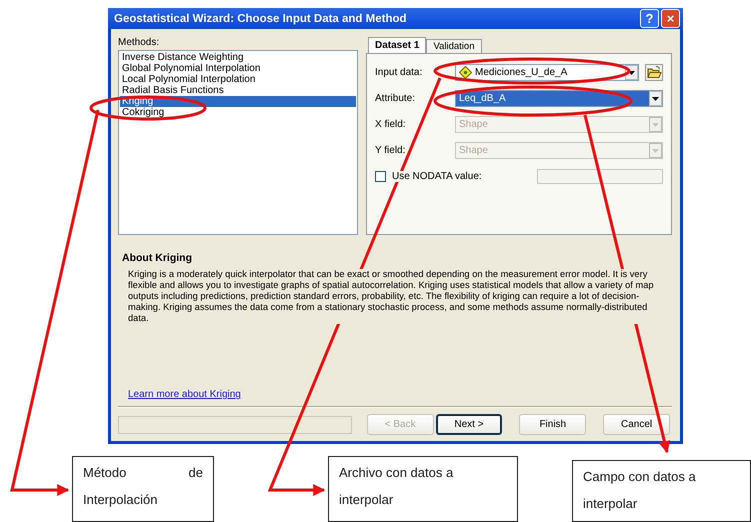  I want to click on layer-icon, so click(465, 72).